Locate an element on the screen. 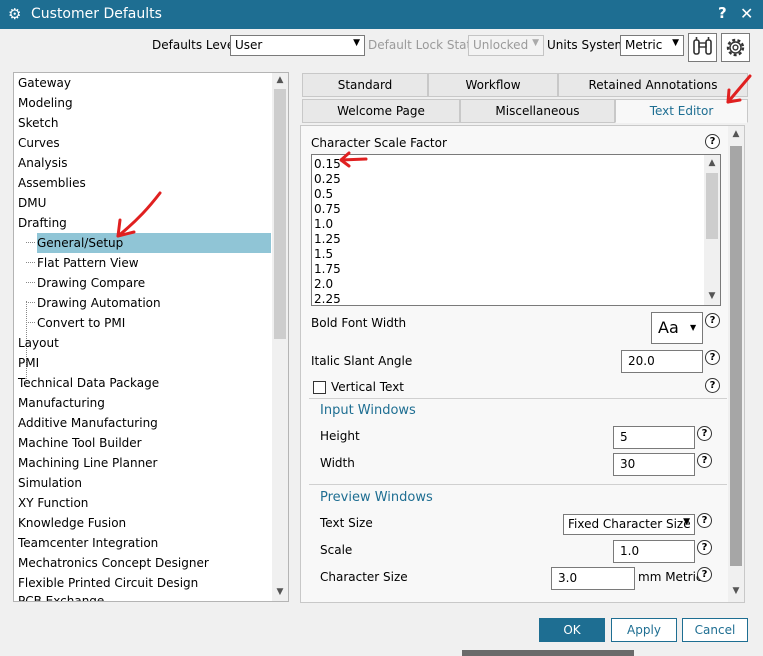 This screenshot has height=656, width=763. italic-slant-angle-label: Italic Slant Angle is located at coordinates (362, 361).